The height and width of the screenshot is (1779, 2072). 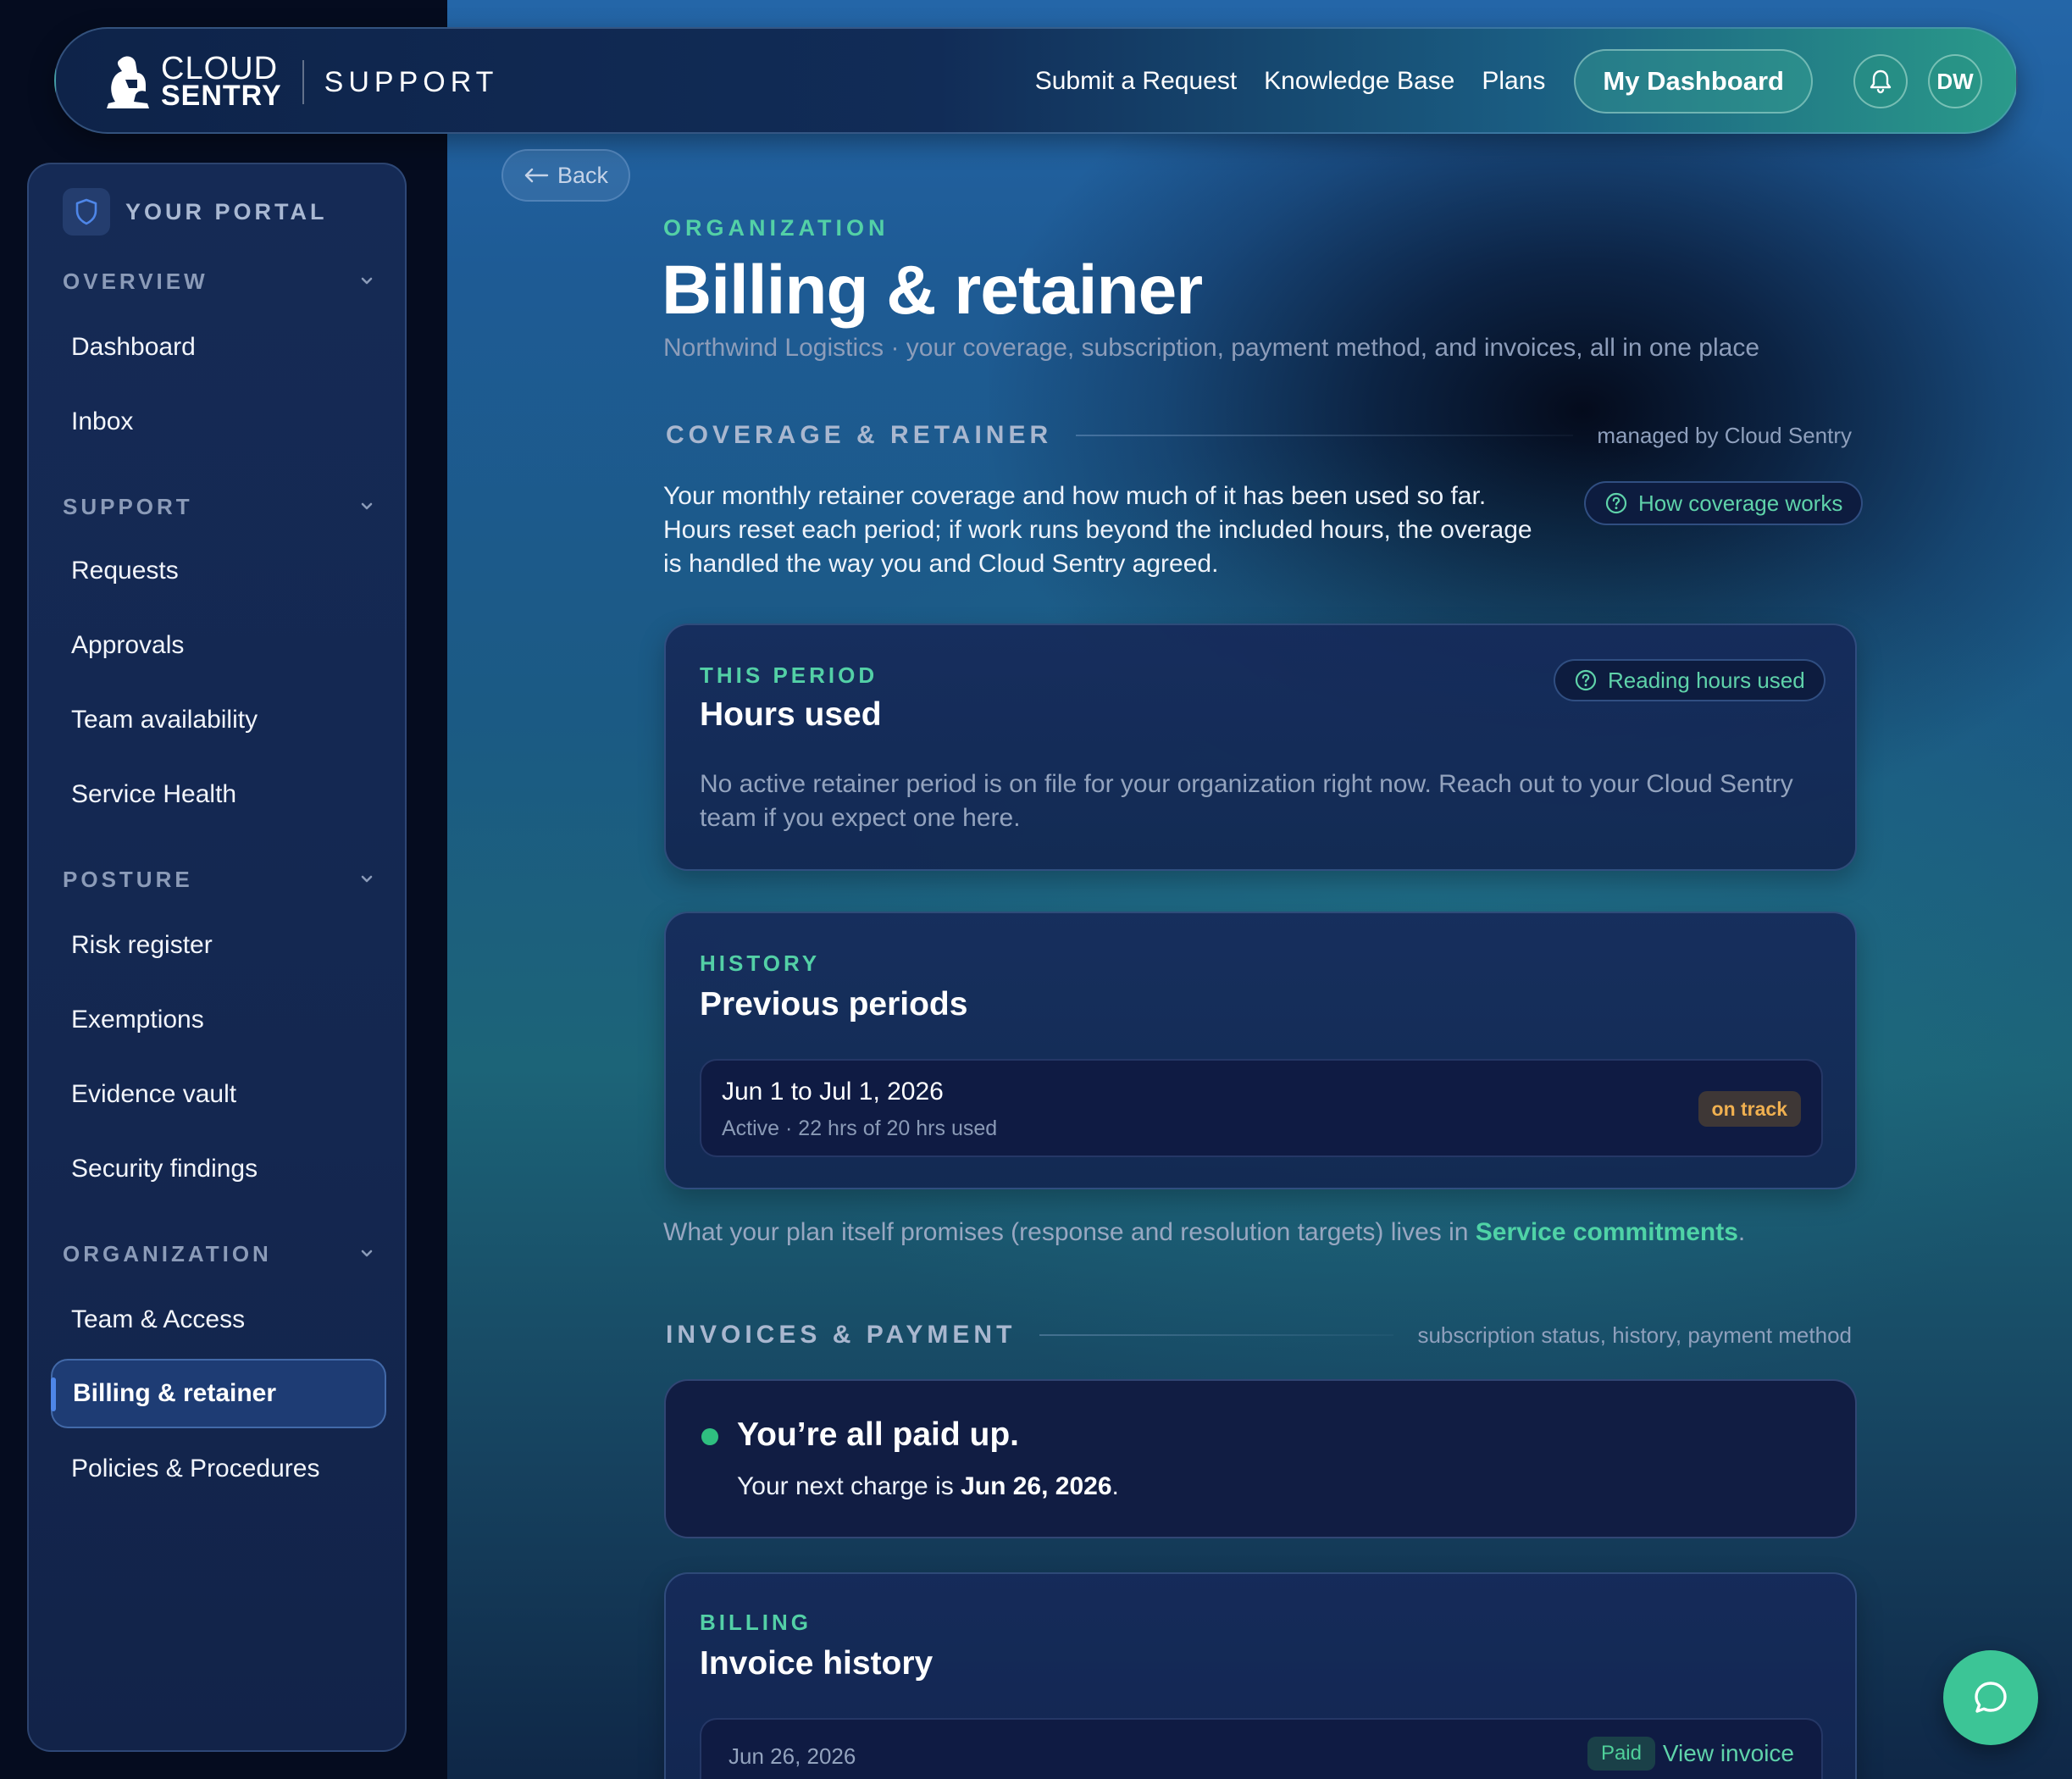 What do you see at coordinates (221, 95) in the screenshot?
I see `brand-line-2: SENTRY` at bounding box center [221, 95].